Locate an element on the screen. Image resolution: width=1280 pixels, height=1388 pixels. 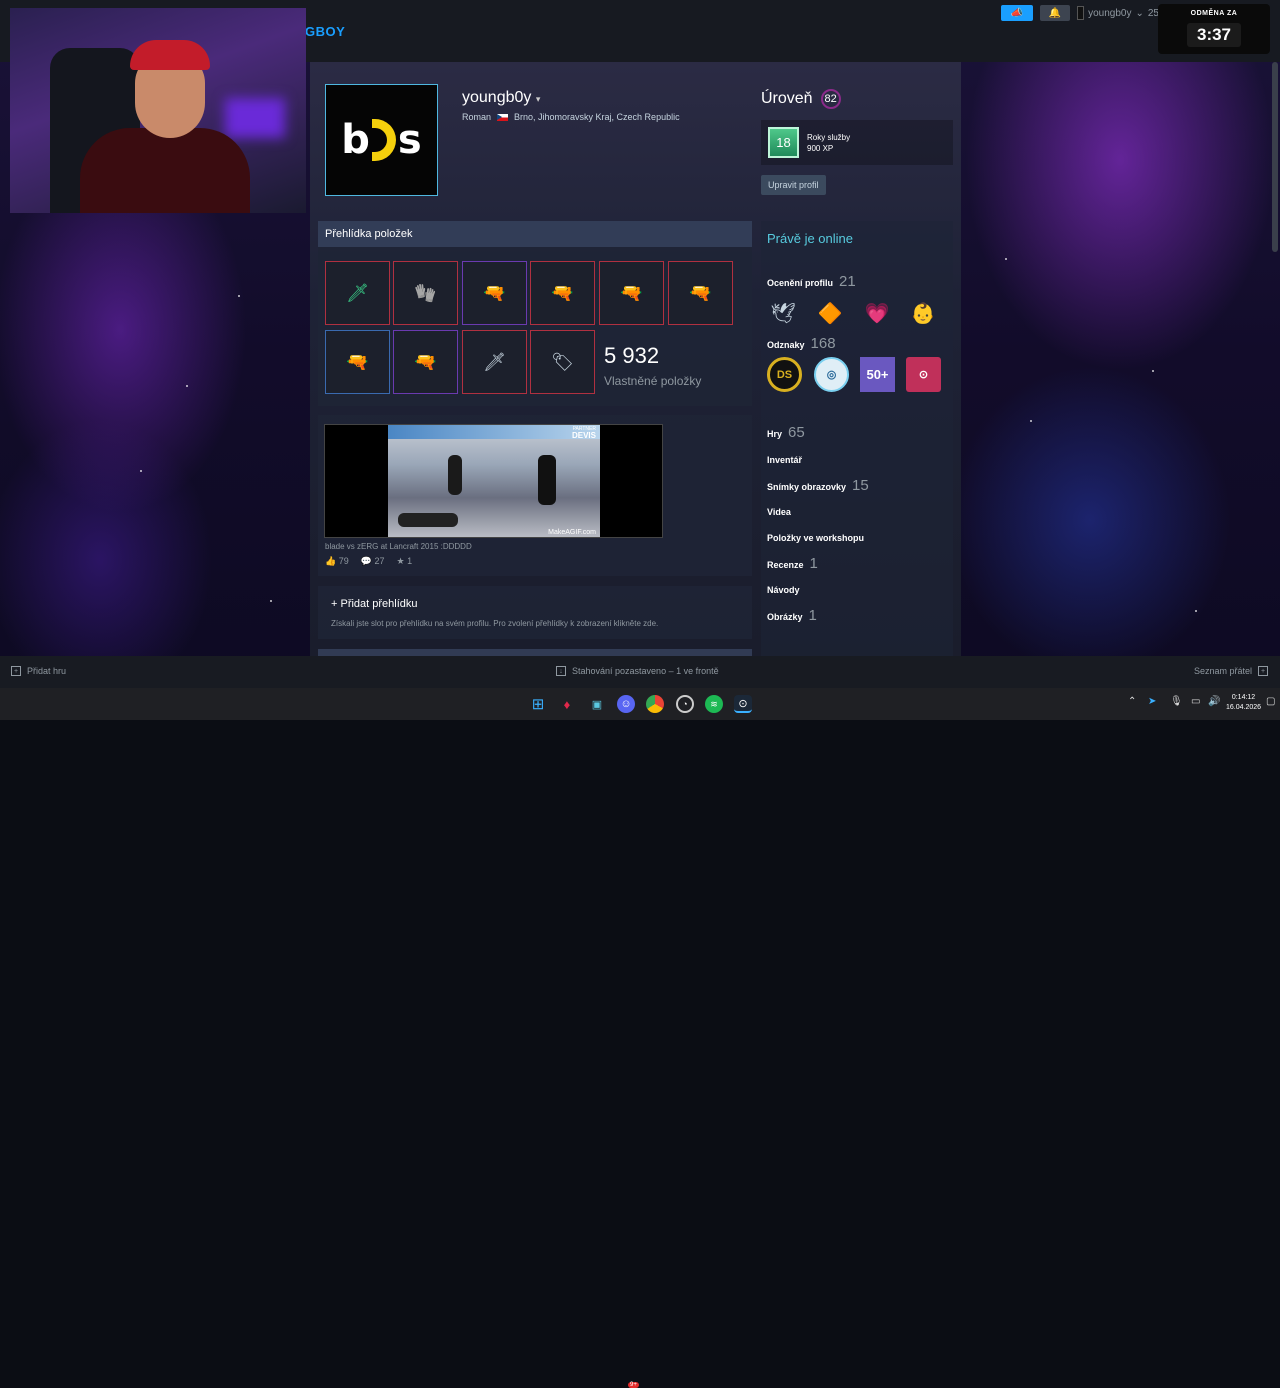
guides-label: Návody is located at coordinates (783, 590).